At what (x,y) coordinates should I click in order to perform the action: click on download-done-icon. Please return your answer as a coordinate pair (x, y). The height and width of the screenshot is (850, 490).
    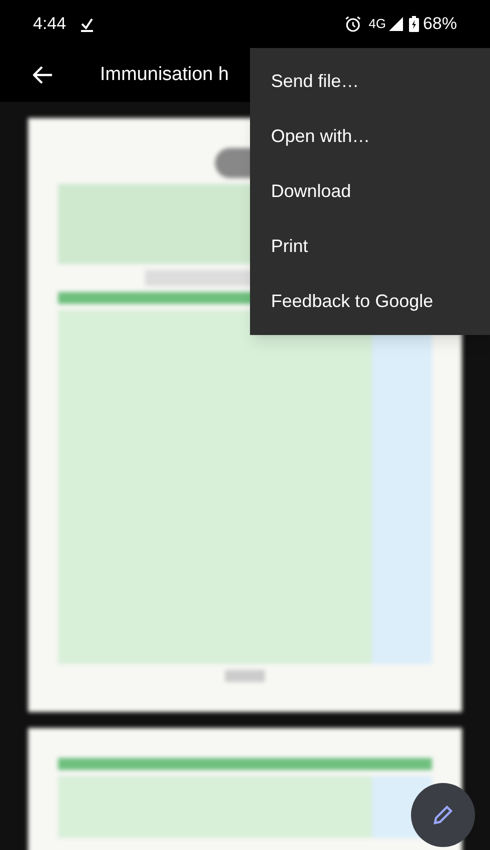
    Looking at the image, I should click on (87, 24).